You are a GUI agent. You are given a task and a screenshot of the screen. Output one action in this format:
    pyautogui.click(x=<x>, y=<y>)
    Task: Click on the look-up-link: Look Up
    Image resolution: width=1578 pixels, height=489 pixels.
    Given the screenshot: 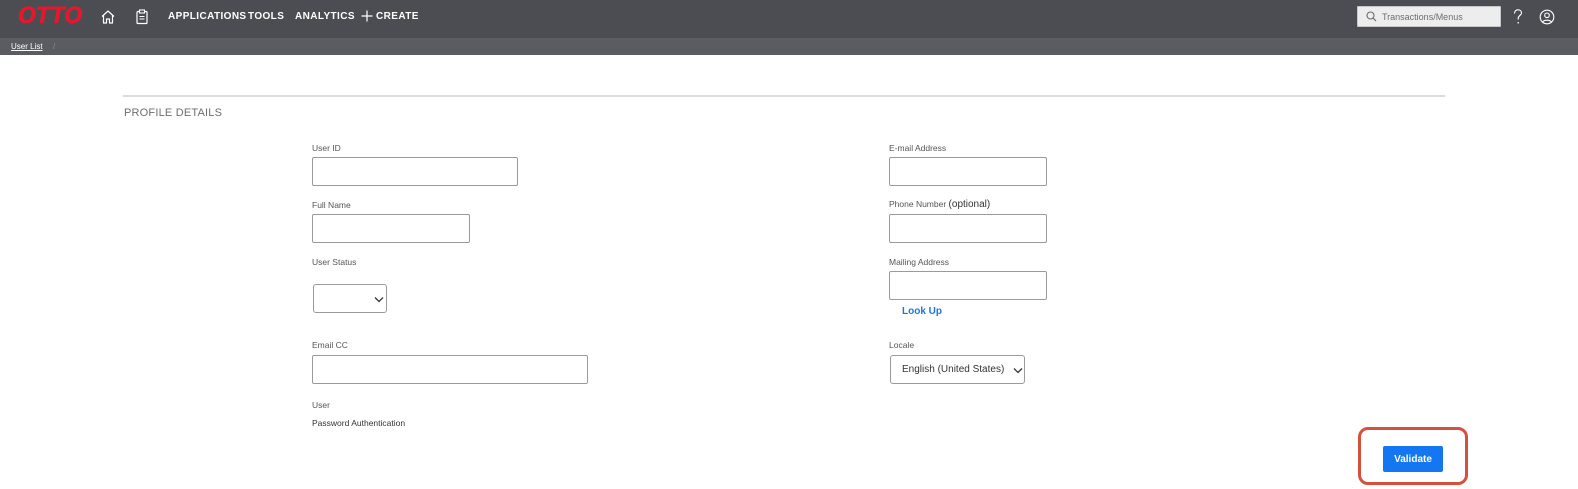 What is the action you would take?
    pyautogui.click(x=922, y=312)
    